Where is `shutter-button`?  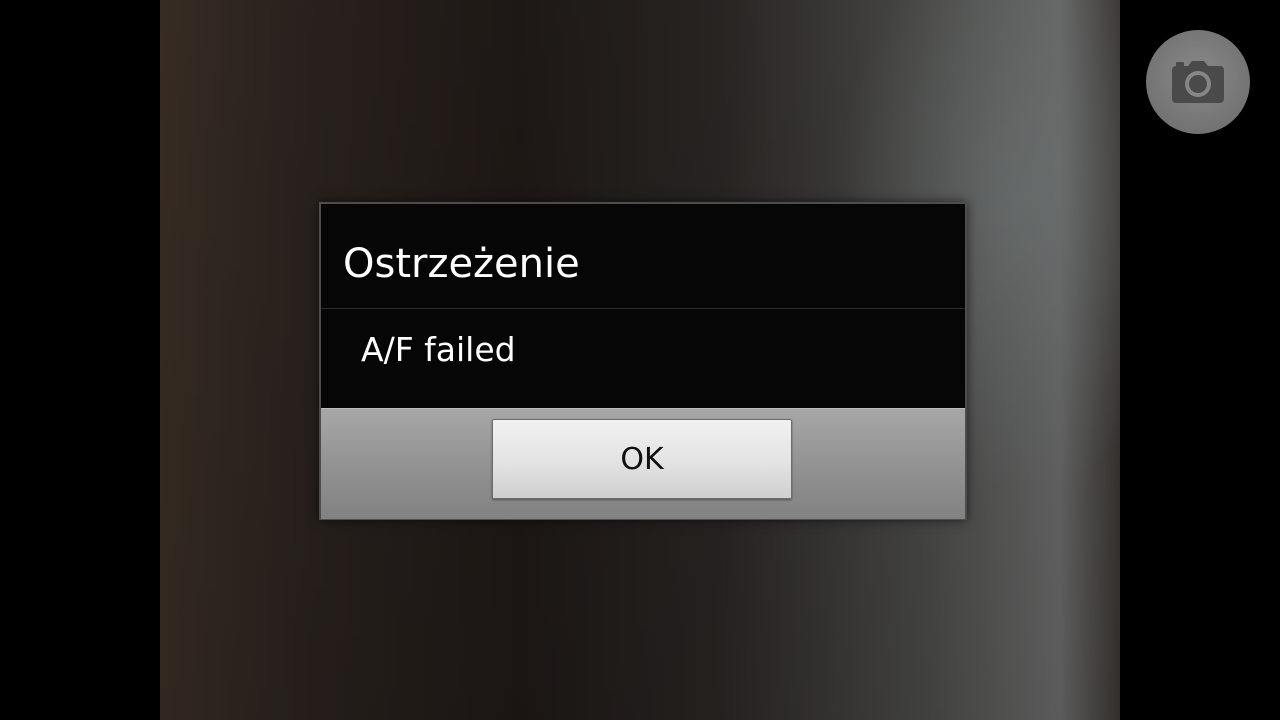 shutter-button is located at coordinates (1198, 82).